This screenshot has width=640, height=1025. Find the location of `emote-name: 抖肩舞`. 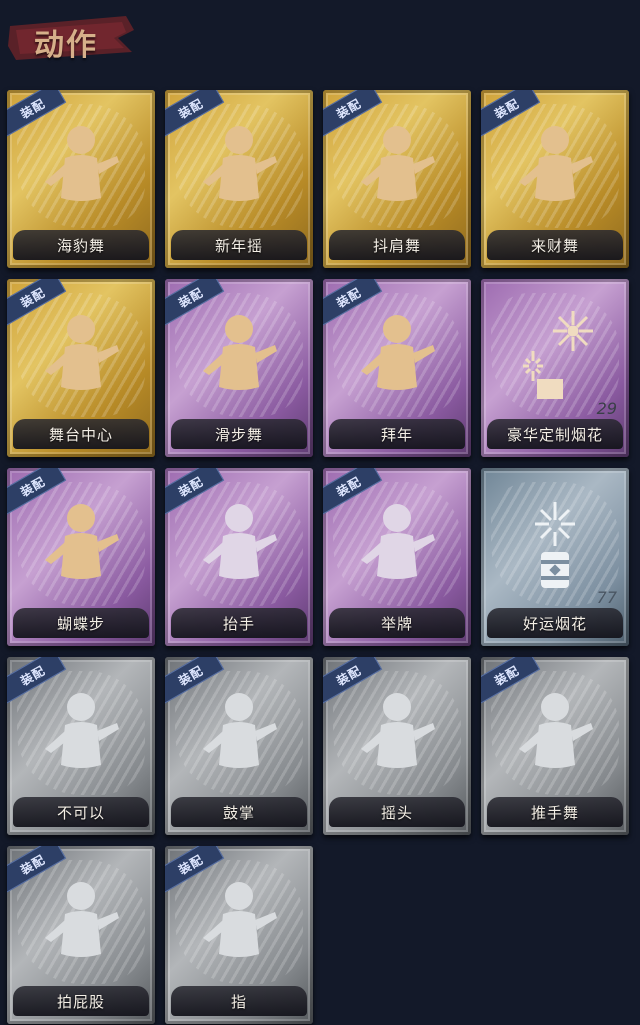

emote-name: 抖肩舞 is located at coordinates (396, 245).